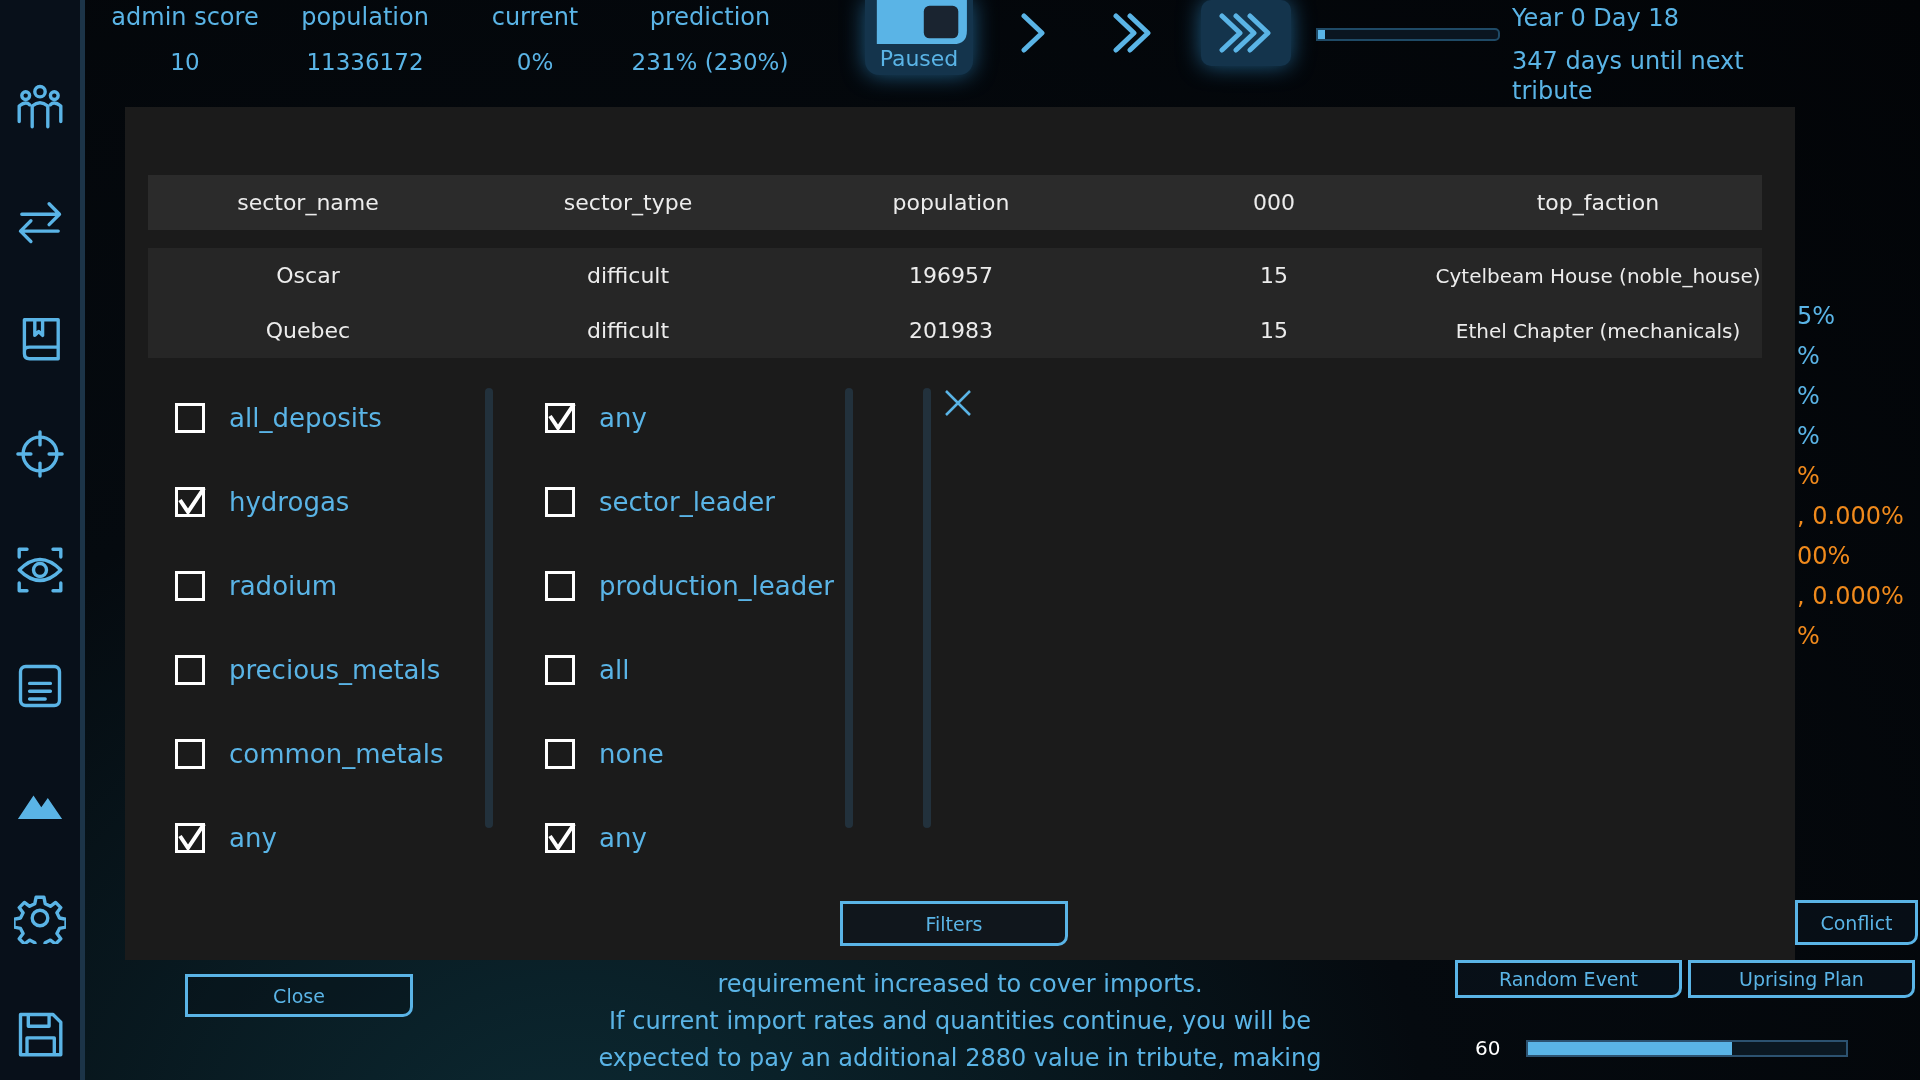  What do you see at coordinates (710, 62) in the screenshot?
I see `stat-value: 231% (230%)` at bounding box center [710, 62].